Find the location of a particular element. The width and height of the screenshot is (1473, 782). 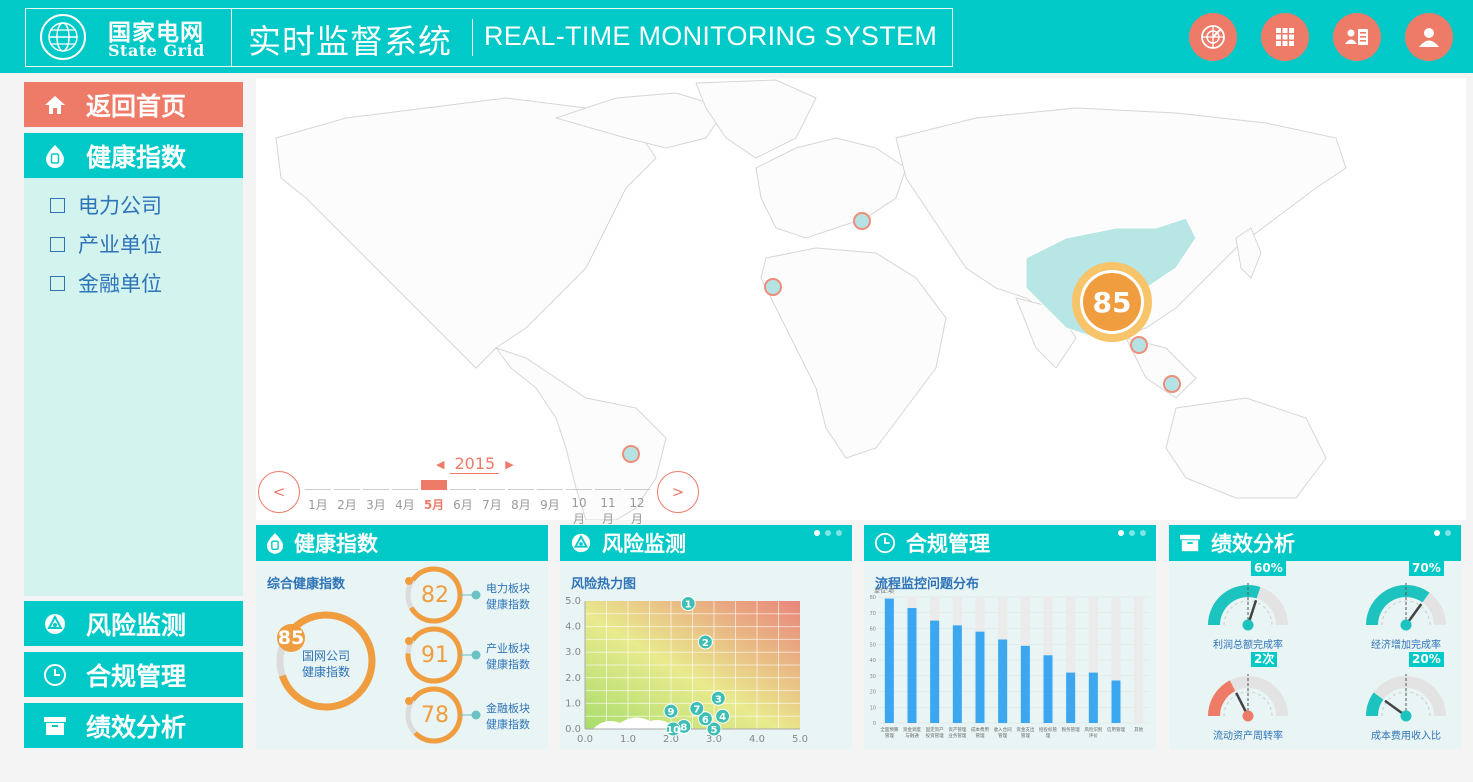

point-label: 10 is located at coordinates (673, 730).